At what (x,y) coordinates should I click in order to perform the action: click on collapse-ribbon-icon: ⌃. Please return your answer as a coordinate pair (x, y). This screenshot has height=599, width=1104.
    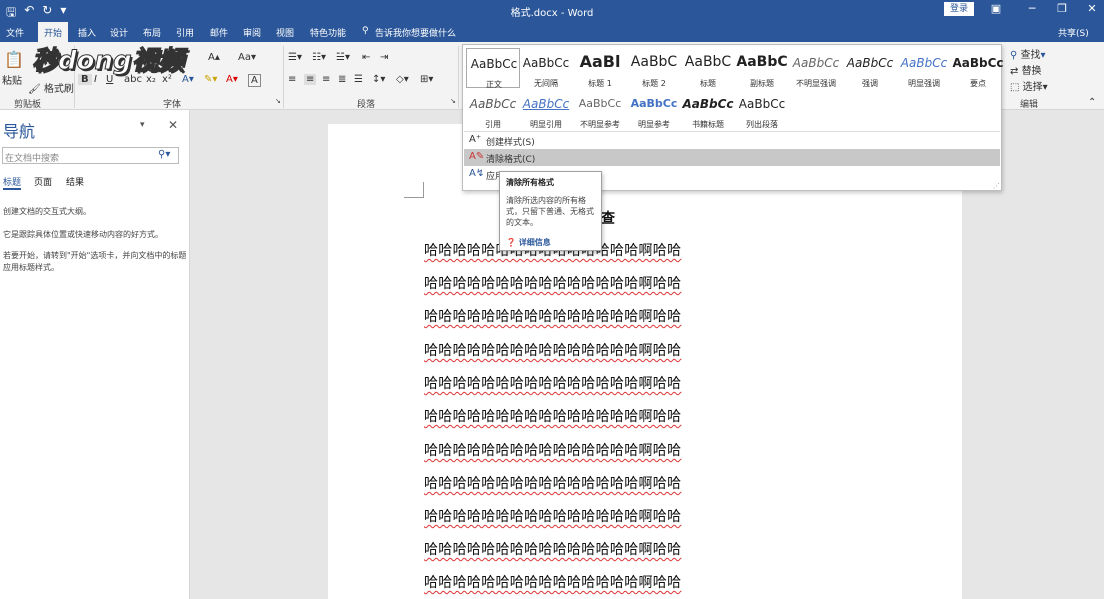
    Looking at the image, I should click on (1092, 102).